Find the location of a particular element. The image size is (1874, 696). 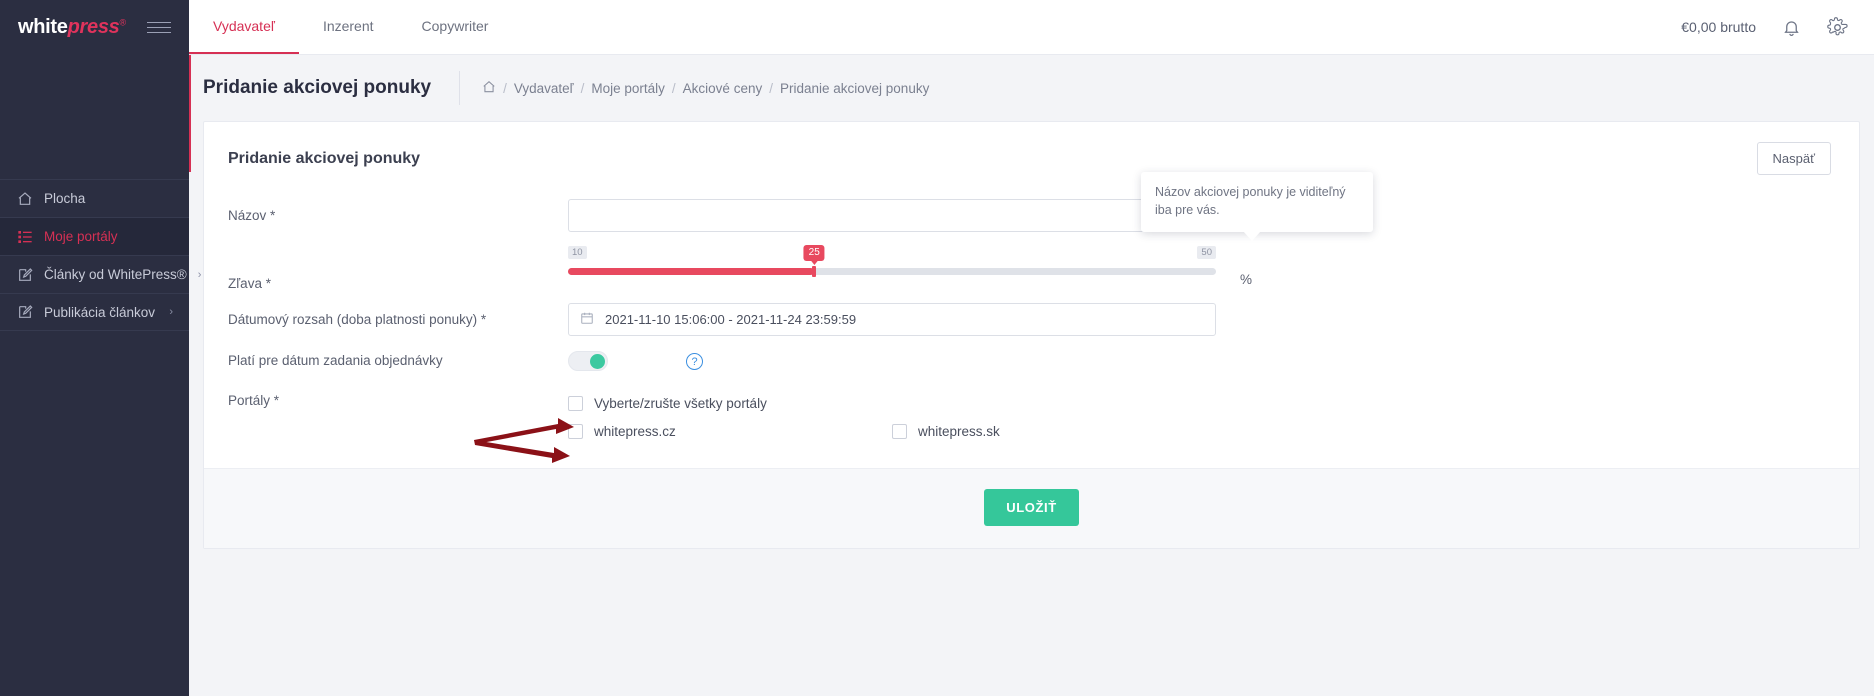

order-date-toggle is located at coordinates (588, 361).